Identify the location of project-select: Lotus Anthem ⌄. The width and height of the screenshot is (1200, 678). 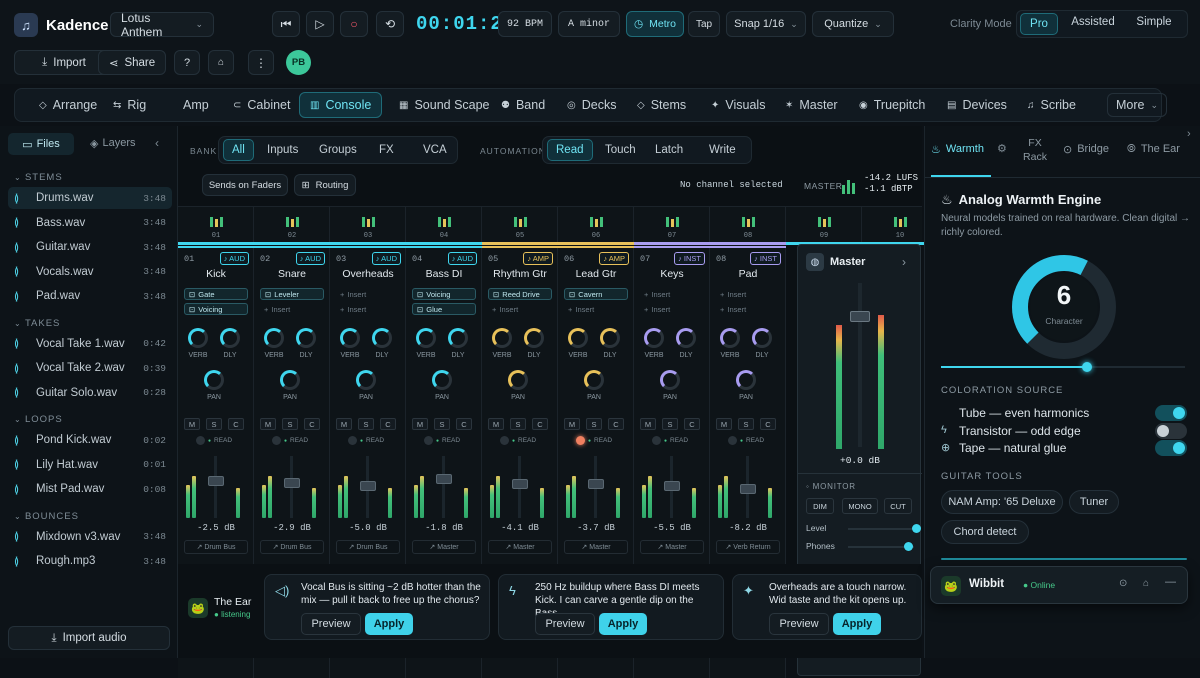
(162, 25).